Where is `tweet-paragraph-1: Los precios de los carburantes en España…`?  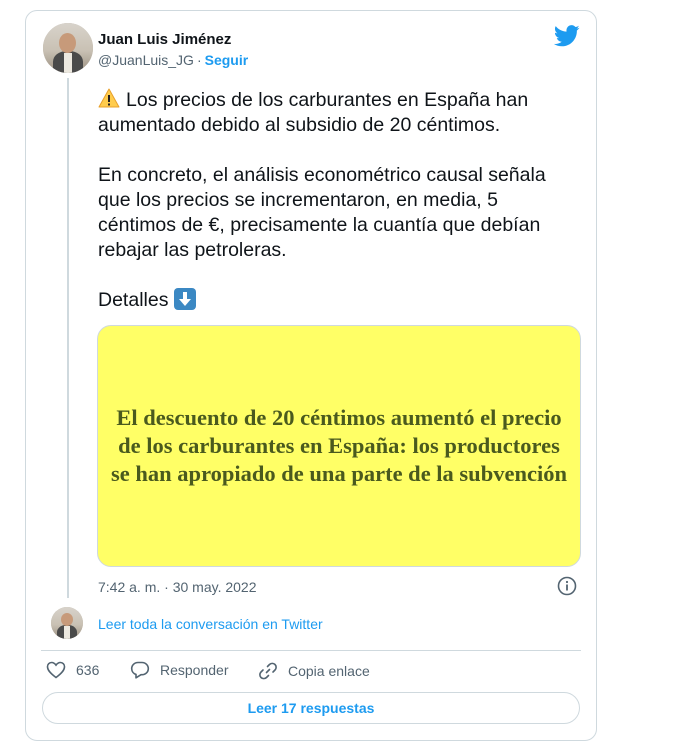 tweet-paragraph-1: Los precios de los carburantes en España… is located at coordinates (313, 112).